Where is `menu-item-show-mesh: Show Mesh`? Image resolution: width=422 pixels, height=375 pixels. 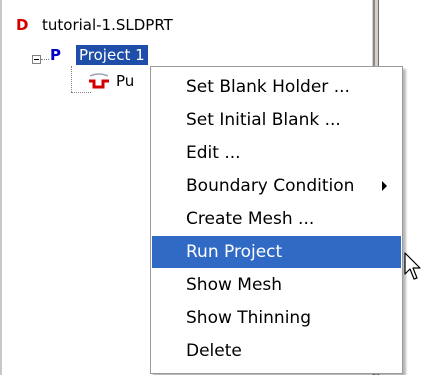 menu-item-show-mesh: Show Mesh is located at coordinates (276, 285).